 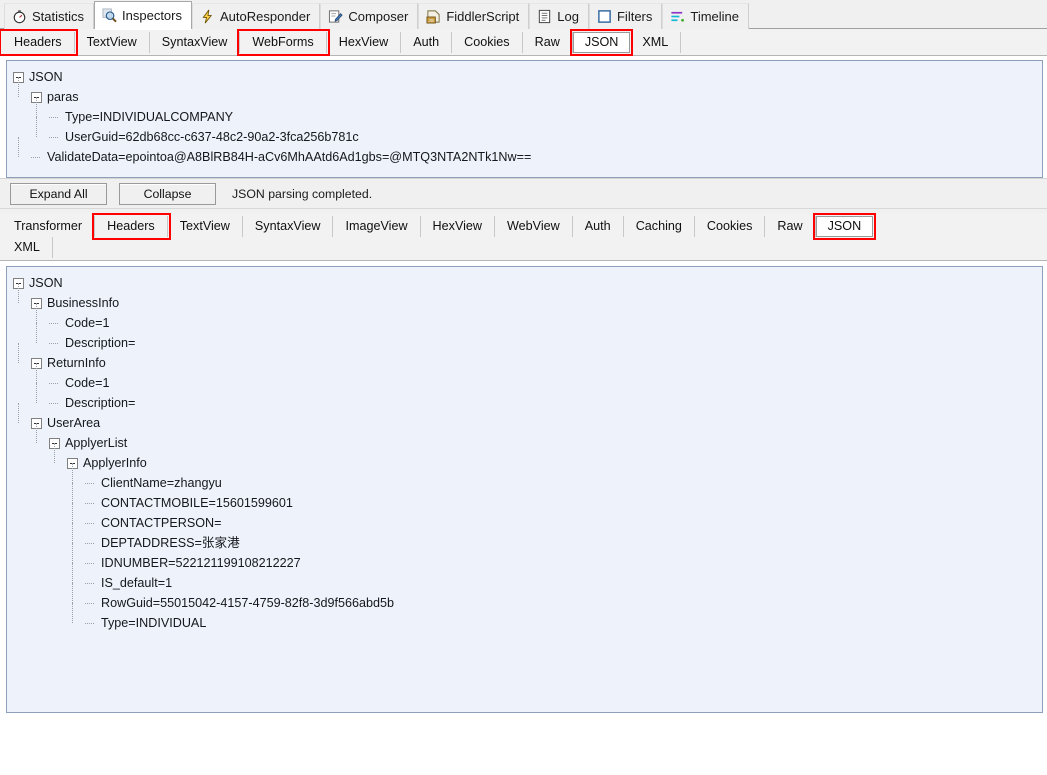 What do you see at coordinates (427, 42) in the screenshot?
I see `request-tab-auth: Auth` at bounding box center [427, 42].